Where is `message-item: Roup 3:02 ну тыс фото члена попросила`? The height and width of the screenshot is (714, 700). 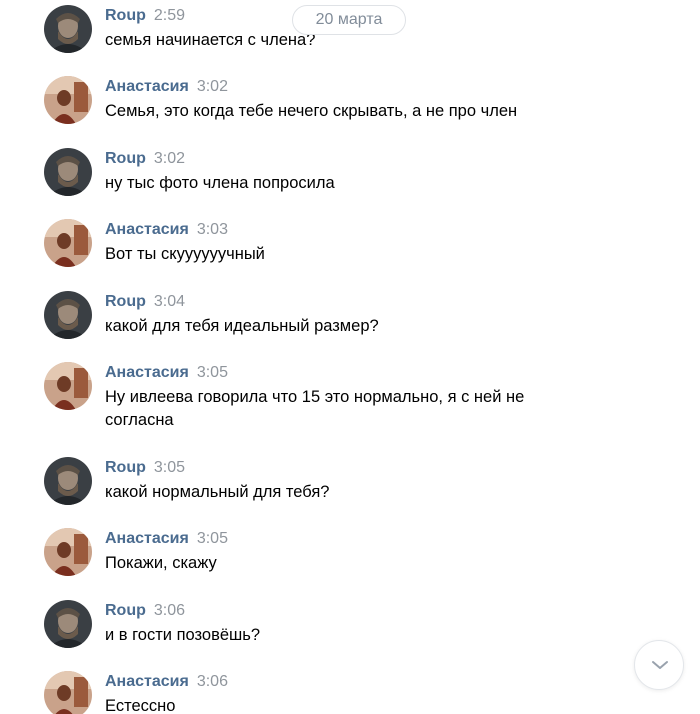
message-item: Roup 3:02 ну тыс фото члена попросила is located at coordinates (320, 172).